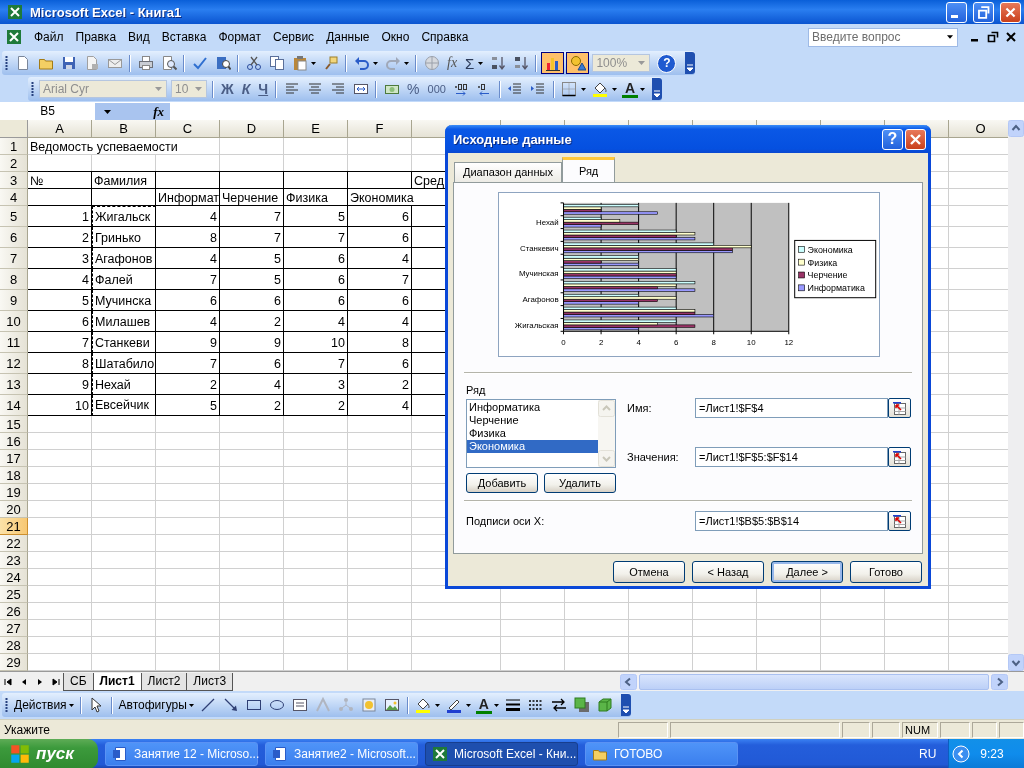  Describe the element at coordinates (506, 521) in the screenshot. I see `axis-labels-label: Подписи оси X:` at that location.